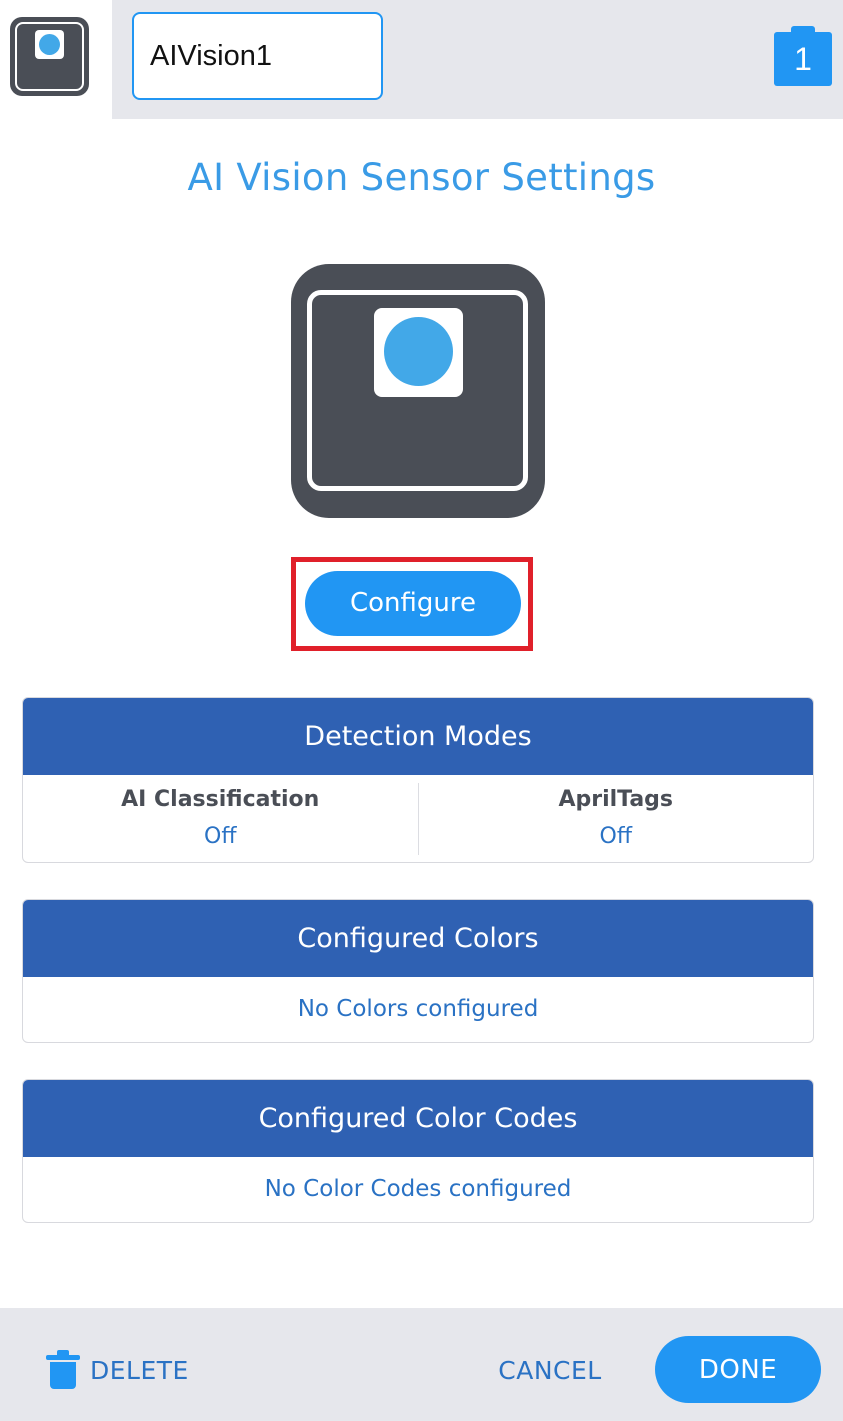 This screenshot has height=1421, width=843. I want to click on port-icon: 1, so click(803, 56).